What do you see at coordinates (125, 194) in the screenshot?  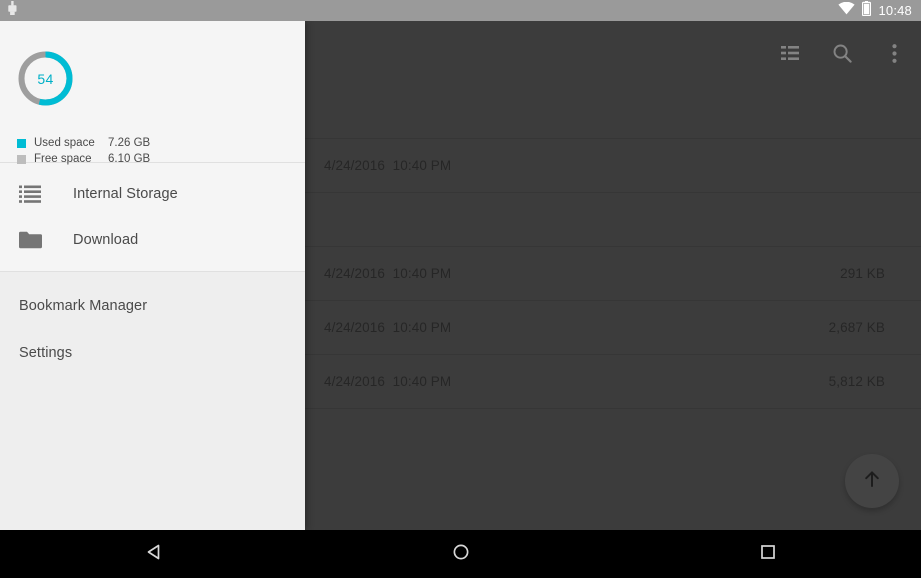 I see `sidebar-item-label: Internal Storage` at bounding box center [125, 194].